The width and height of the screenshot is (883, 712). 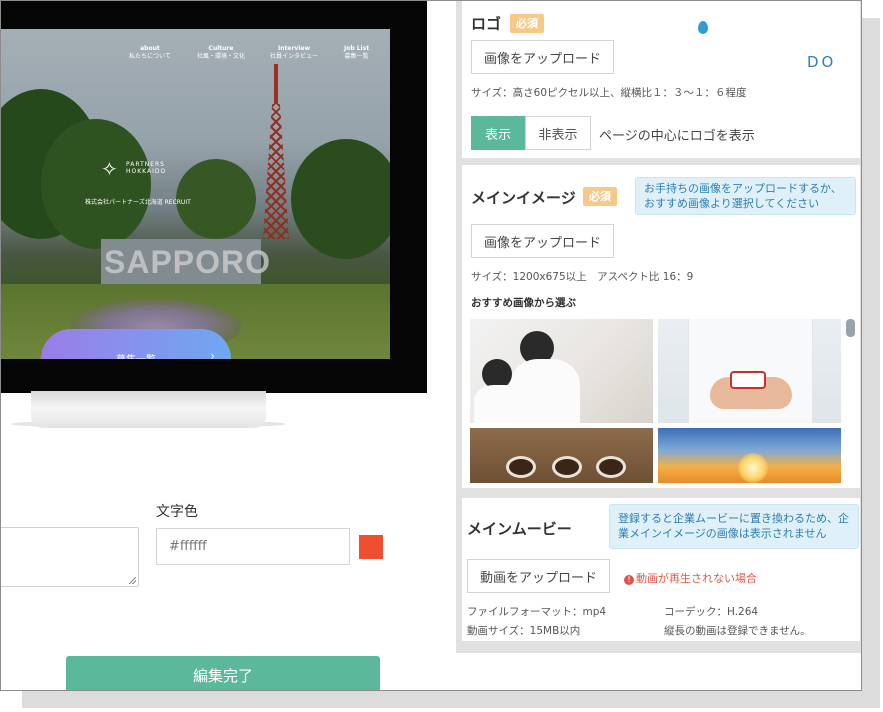 What do you see at coordinates (734, 526) in the screenshot?
I see `main-movie-info: 登録すると企業ムービーに置き換わるため、企業メインイメージの画像は表示されません` at bounding box center [734, 526].